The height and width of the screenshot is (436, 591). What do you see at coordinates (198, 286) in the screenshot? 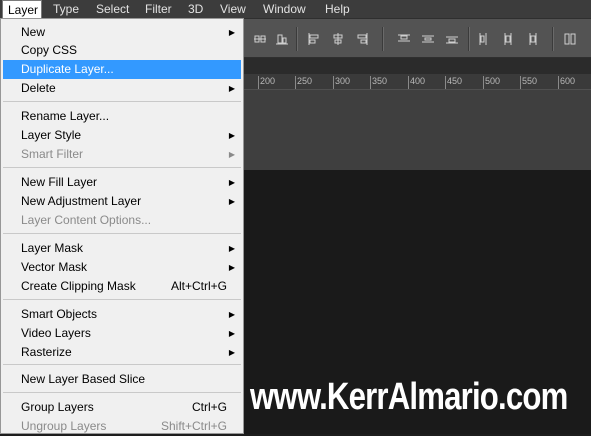
I see `shortcut-label: Alt+Ctrl+G` at bounding box center [198, 286].